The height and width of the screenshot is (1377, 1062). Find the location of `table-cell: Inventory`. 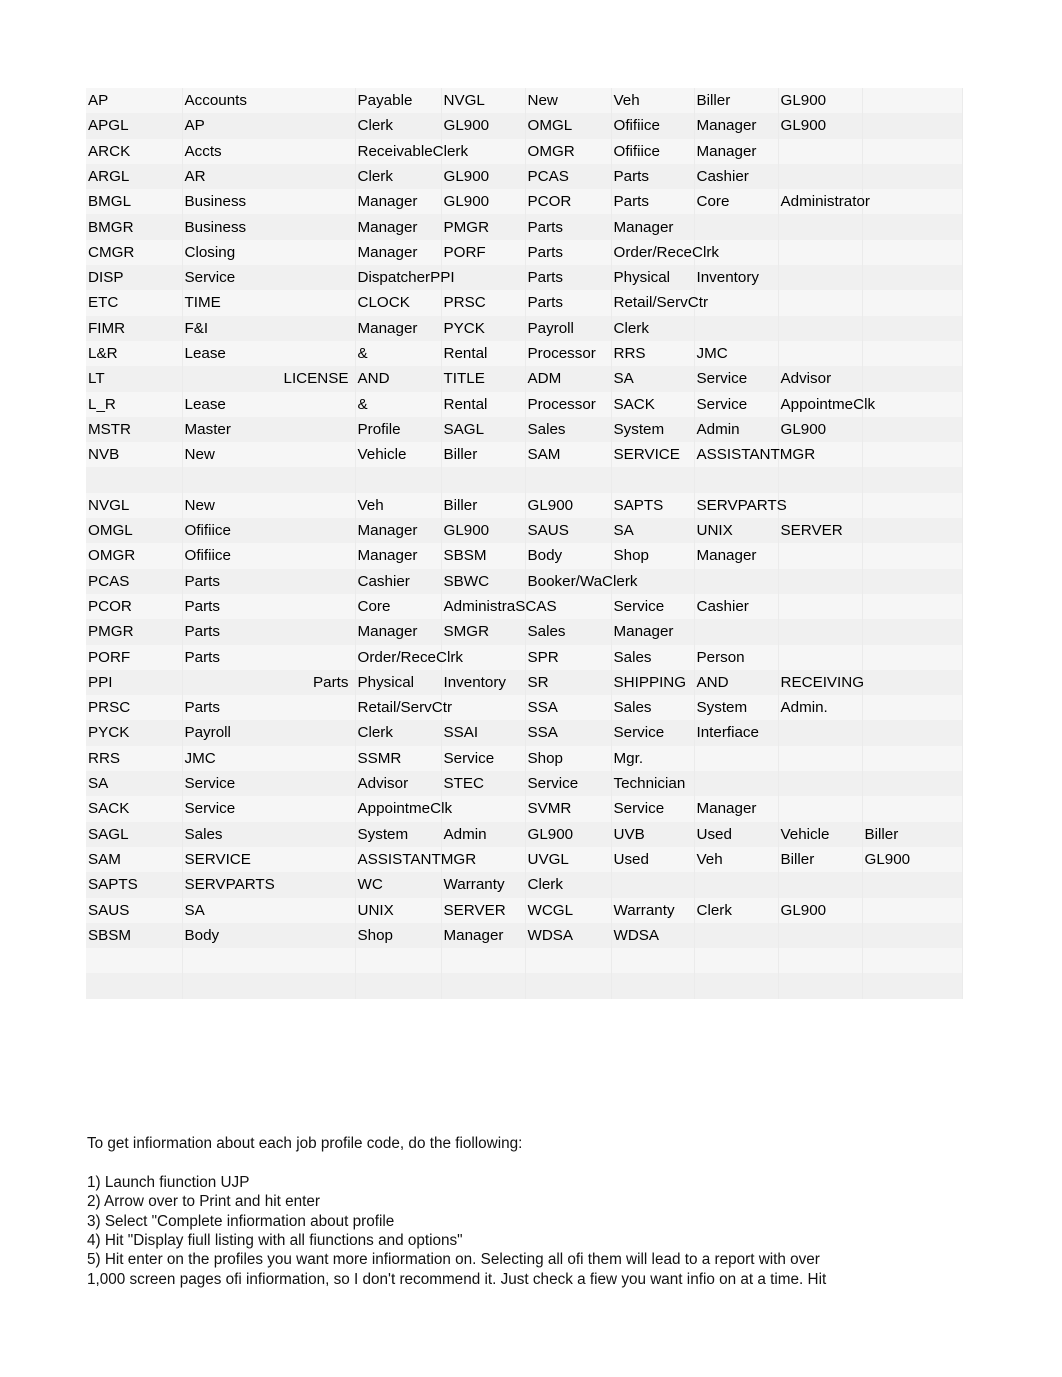

table-cell: Inventory is located at coordinates (736, 278).